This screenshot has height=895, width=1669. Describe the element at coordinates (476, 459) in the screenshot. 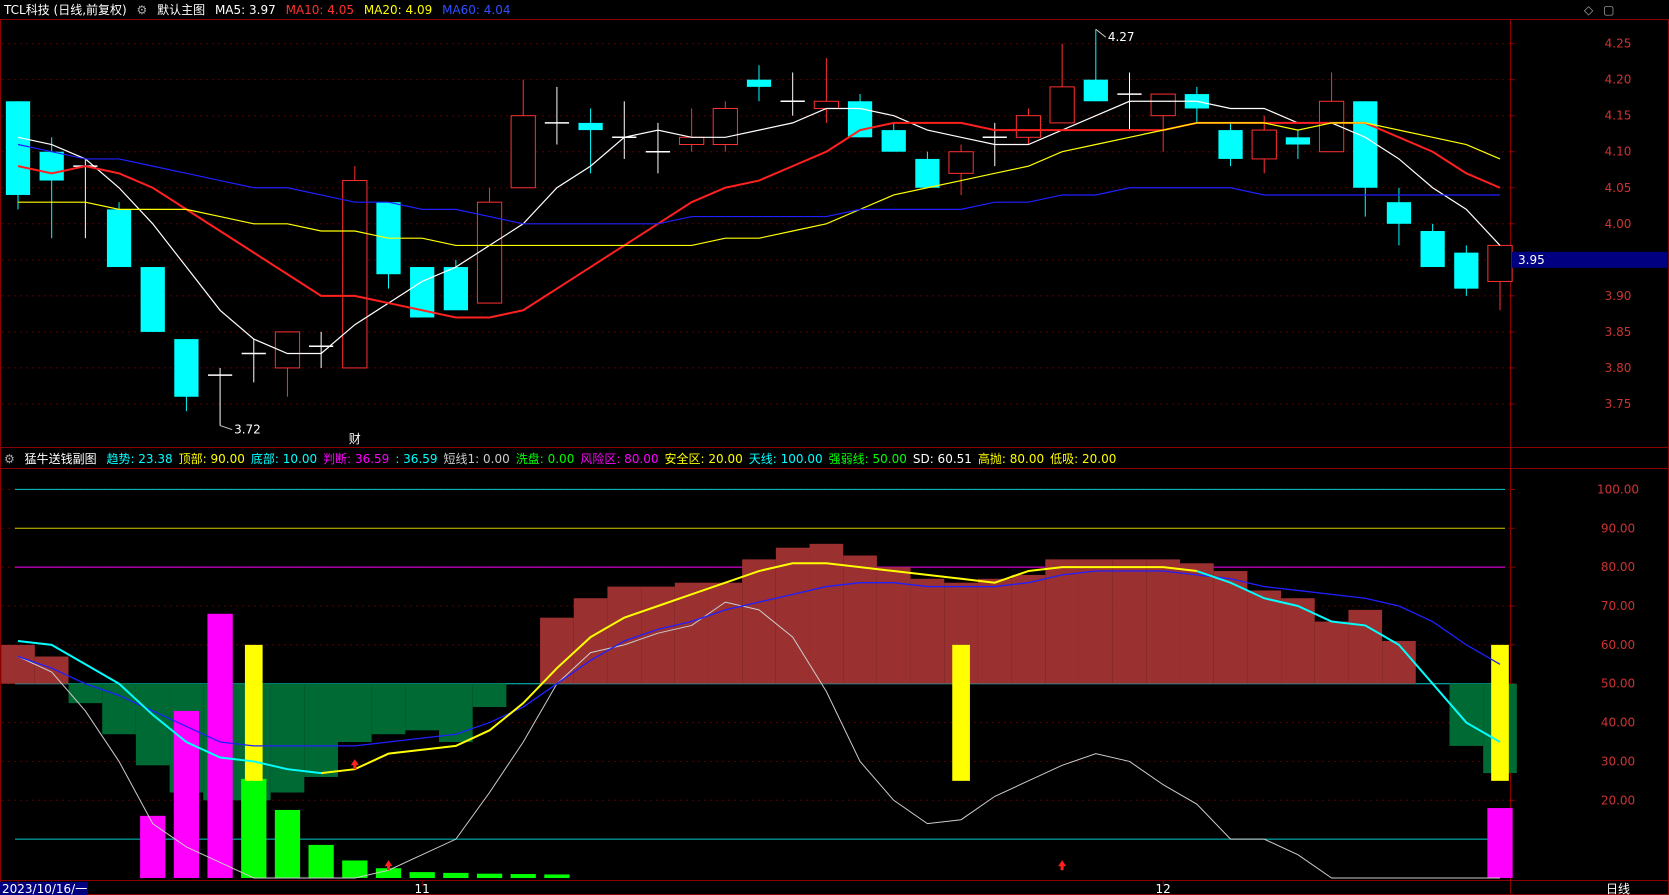

I see `indicator-legend-item: 短线1: 0.00` at that location.